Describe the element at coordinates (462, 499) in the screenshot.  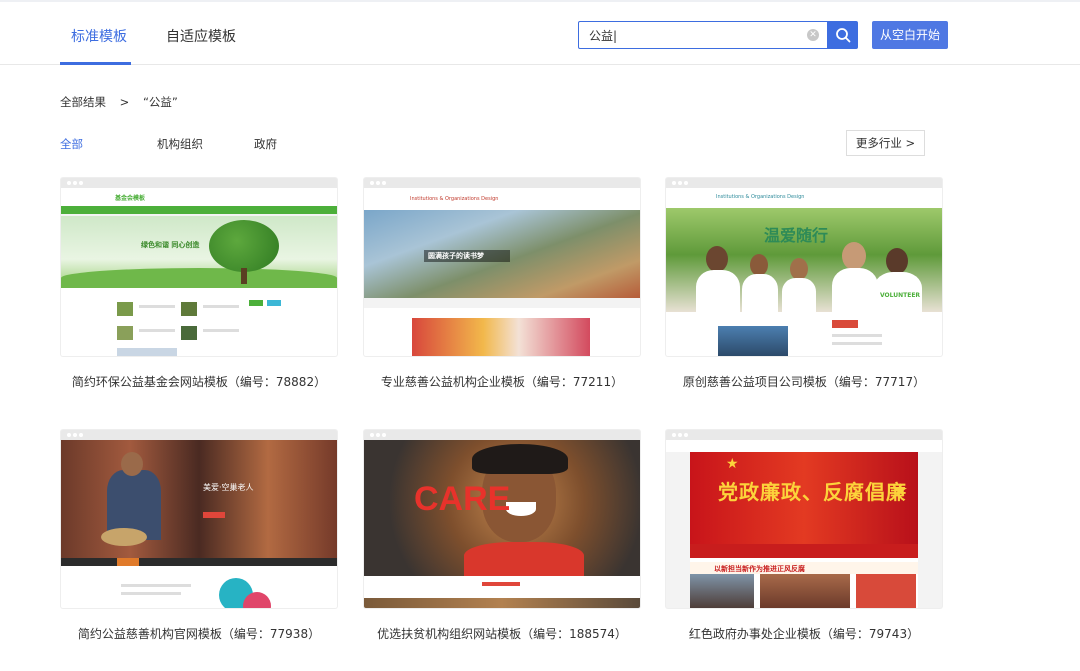
I see `thumb-headline: CARE` at that location.